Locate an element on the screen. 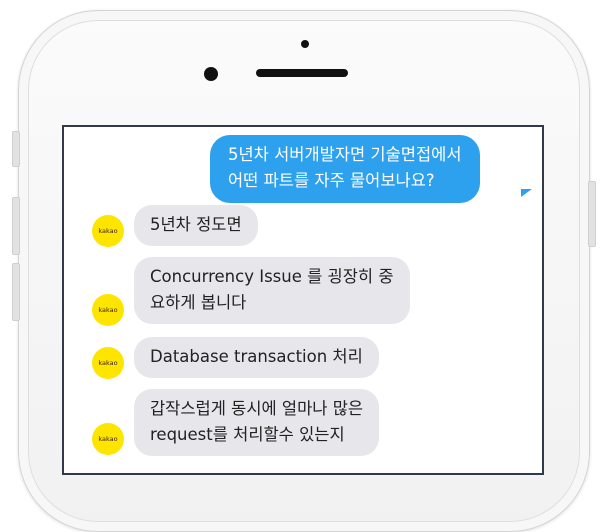 The image size is (606, 532). side-button-right is located at coordinates (592, 214).